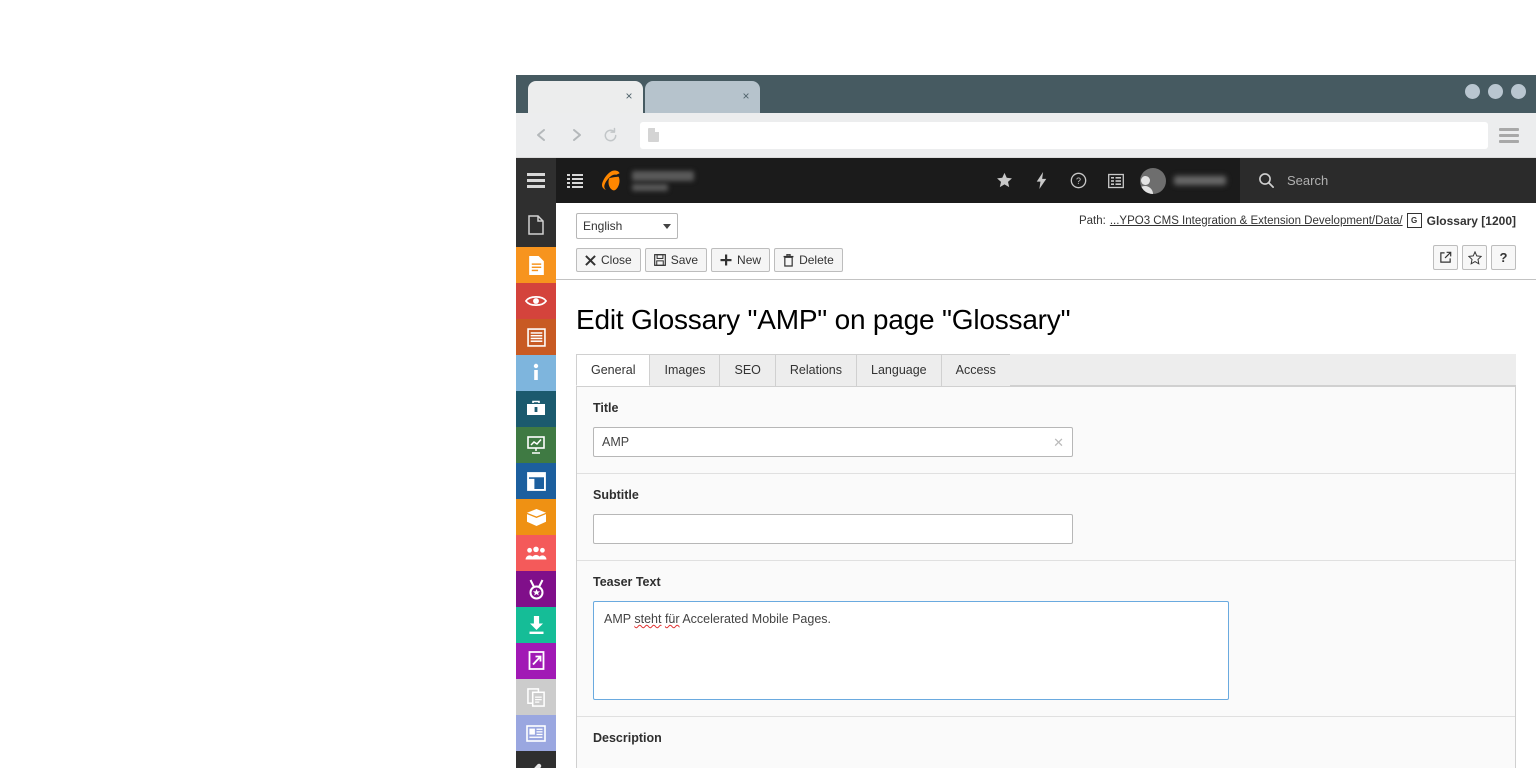  Describe the element at coordinates (536, 445) in the screenshot. I see `sidebar-item-reports-module` at that location.